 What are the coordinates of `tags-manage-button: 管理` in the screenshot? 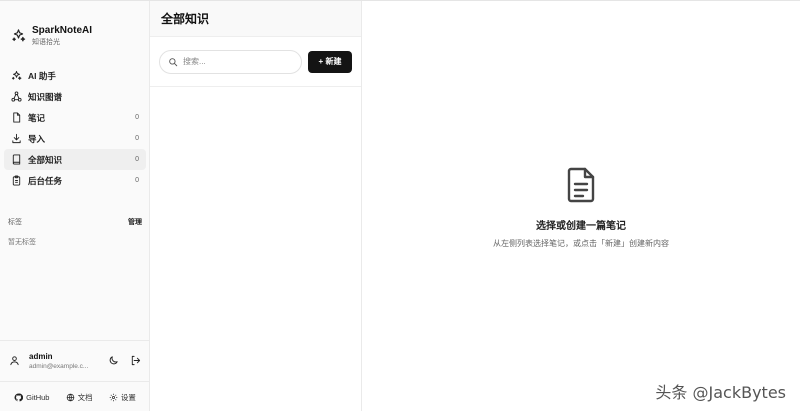 It's located at (135, 222).